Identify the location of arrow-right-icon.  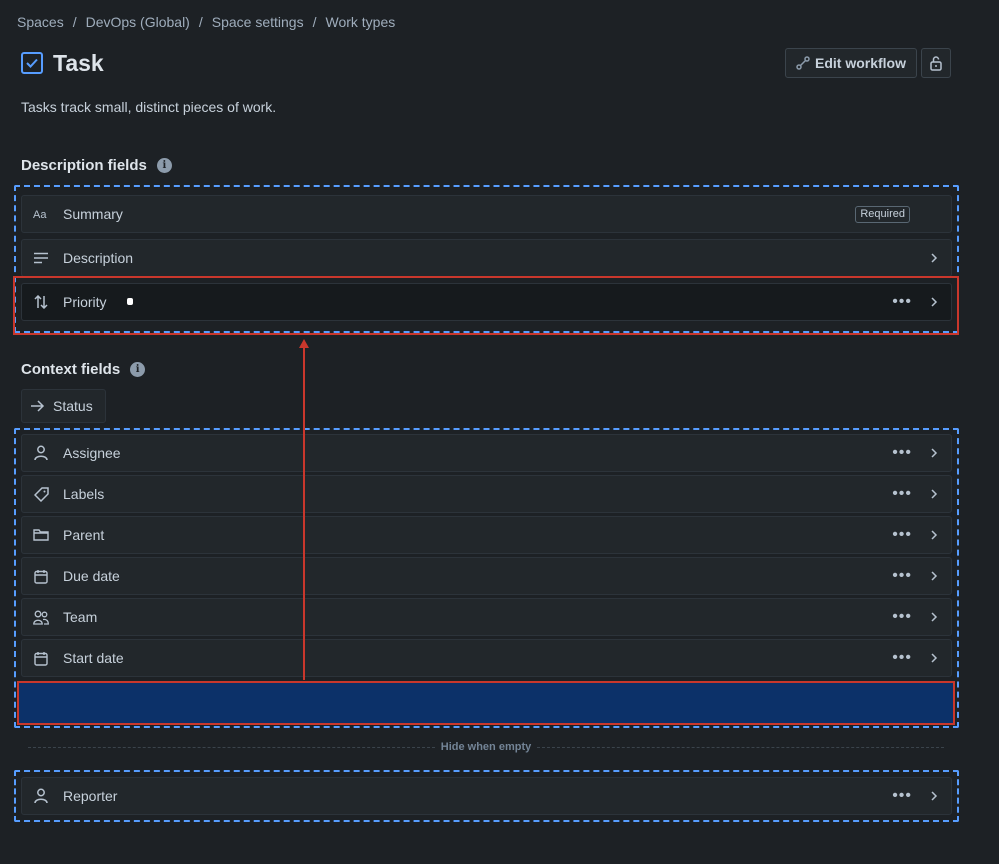
(38, 406).